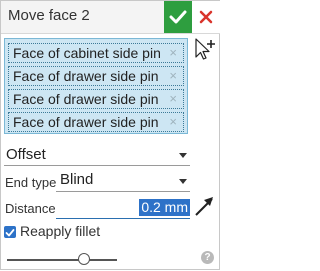  Describe the element at coordinates (30, 208) in the screenshot. I see `distance-label: Distance` at that location.